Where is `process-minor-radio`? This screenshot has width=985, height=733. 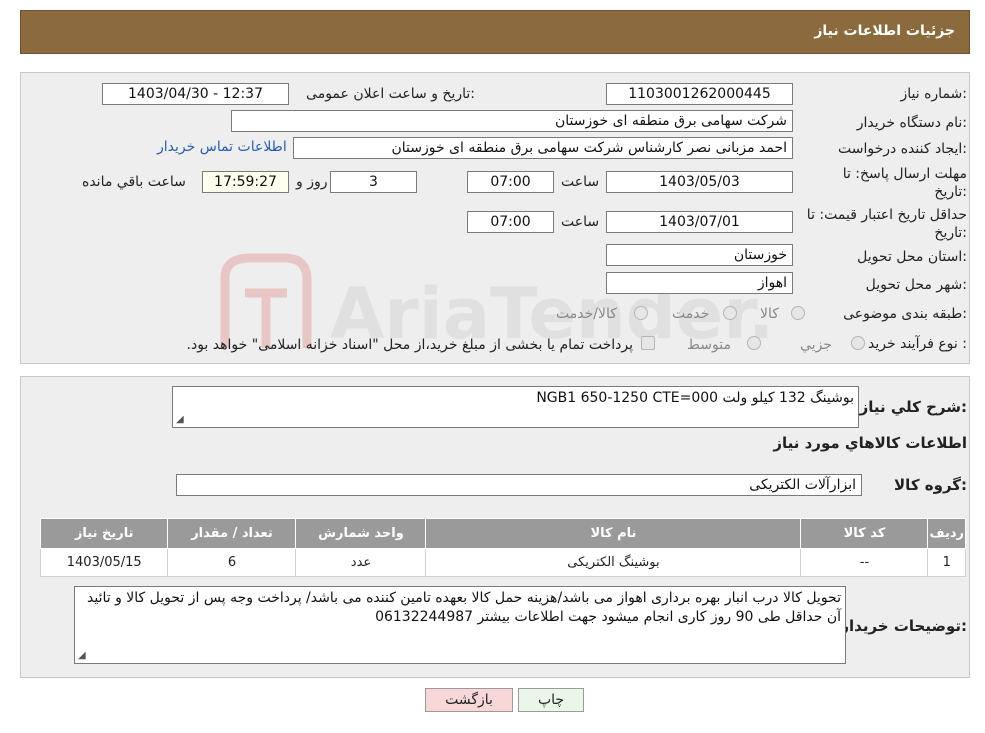
process-minor-radio is located at coordinates (858, 343).